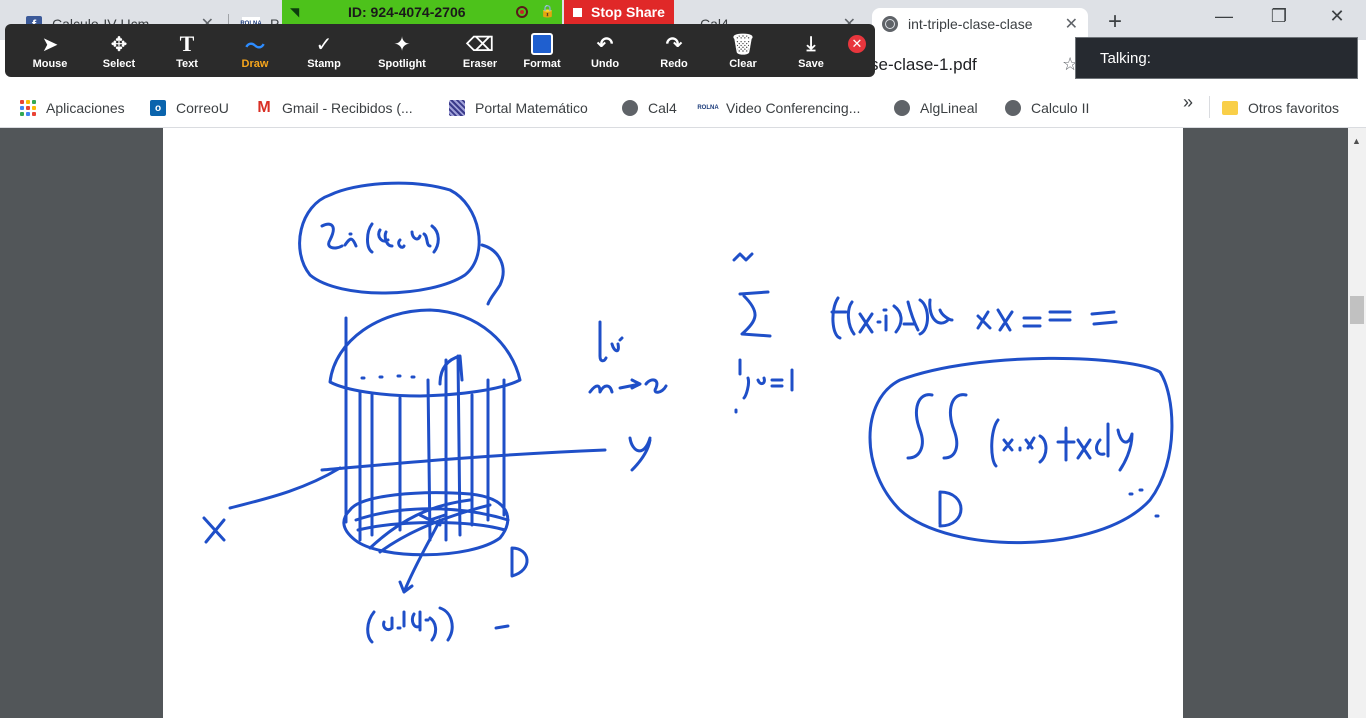 The width and height of the screenshot is (1366, 718). Describe the element at coordinates (438, 625) in the screenshot. I see `ink-point-label` at that location.